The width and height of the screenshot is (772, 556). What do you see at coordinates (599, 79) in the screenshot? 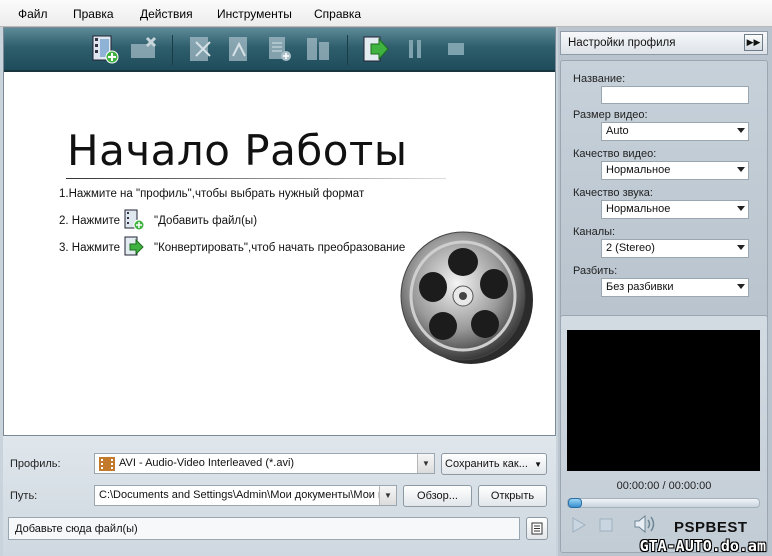
I see `name-label: Название:` at bounding box center [599, 79].